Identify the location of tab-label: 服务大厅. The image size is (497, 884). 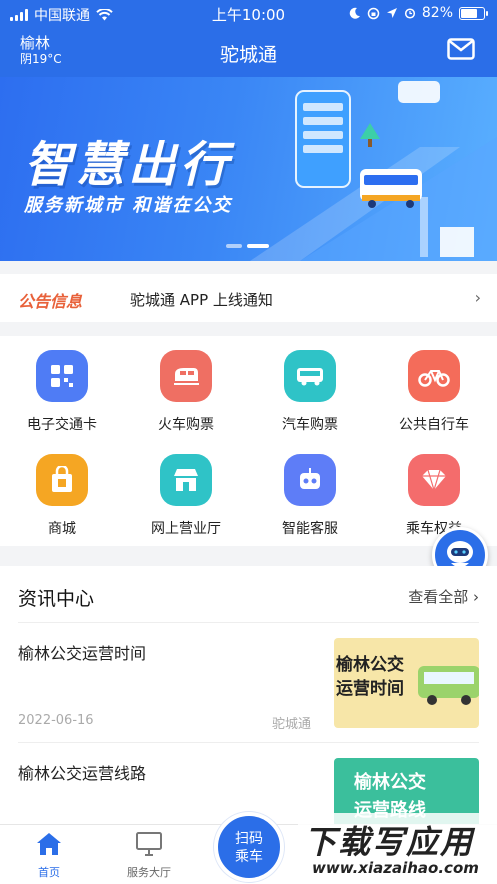
(149, 872).